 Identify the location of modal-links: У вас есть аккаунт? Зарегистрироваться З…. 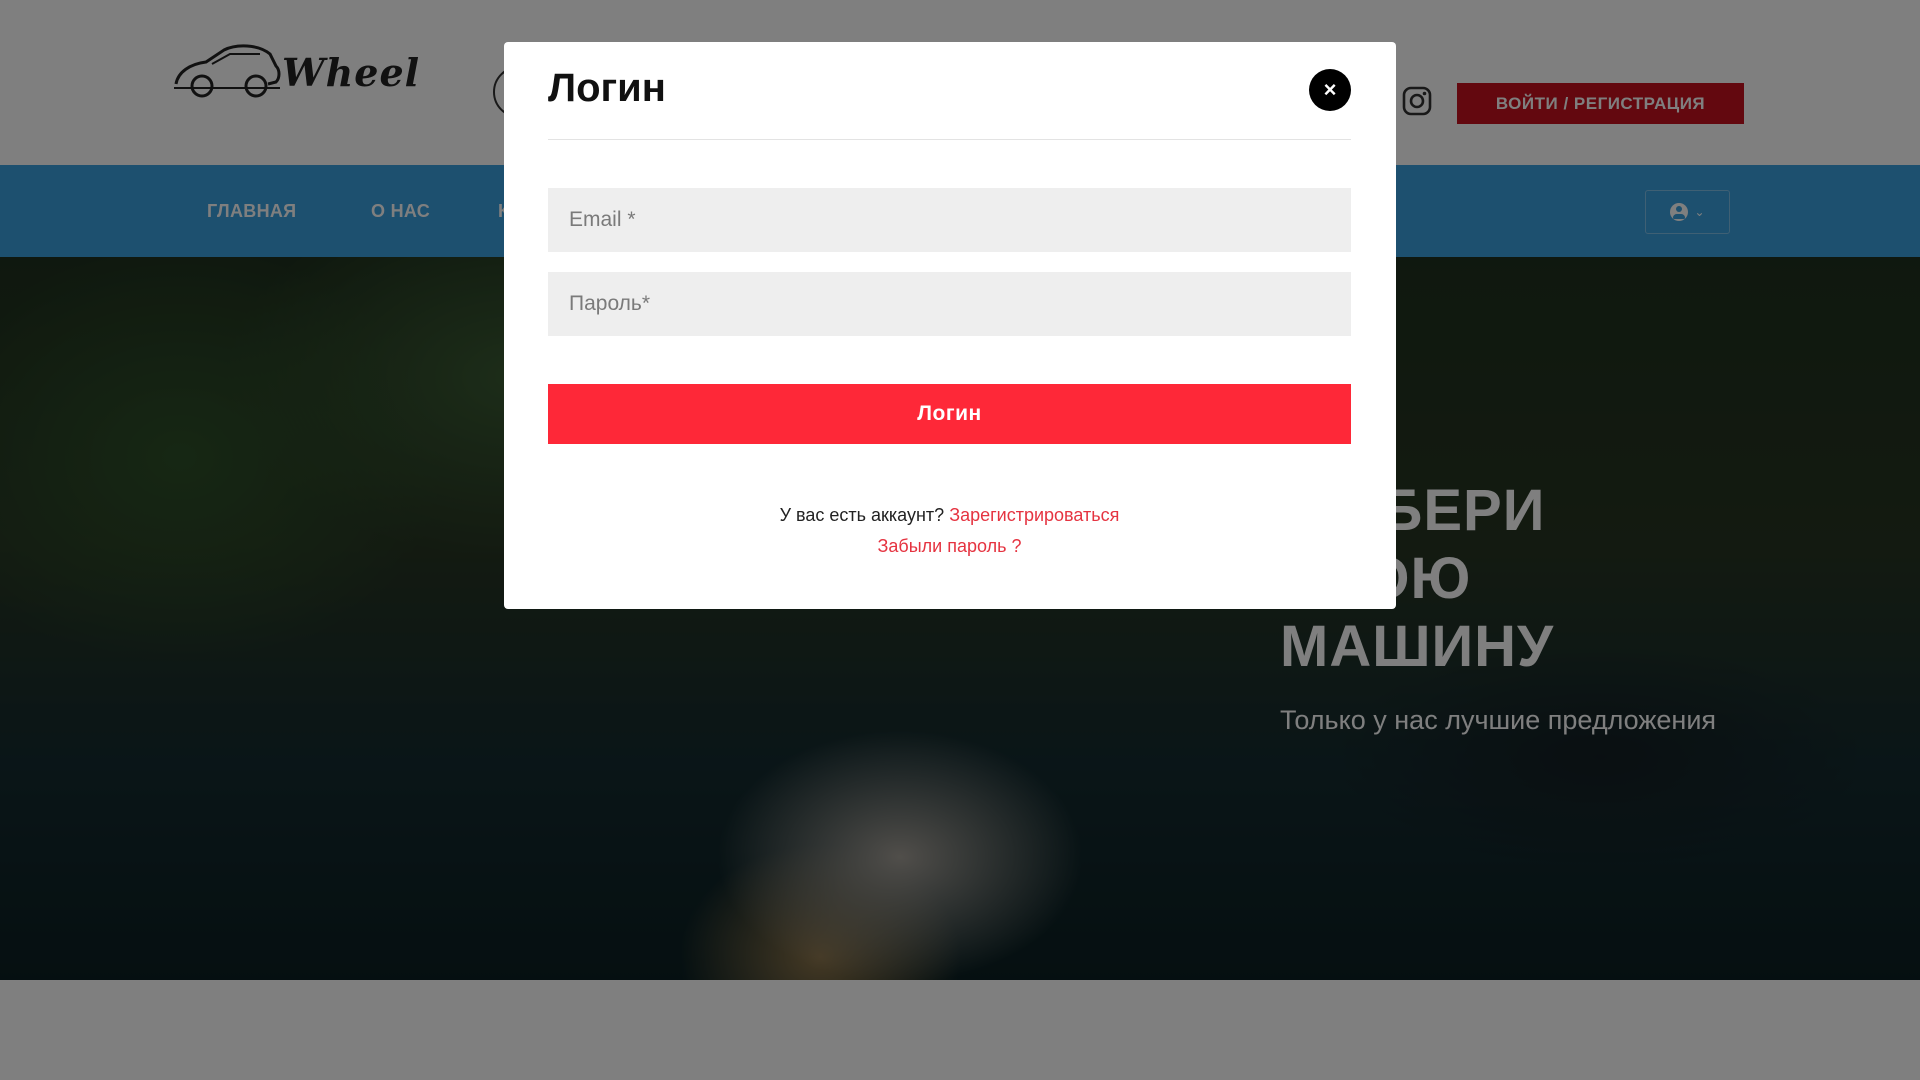
(949, 531).